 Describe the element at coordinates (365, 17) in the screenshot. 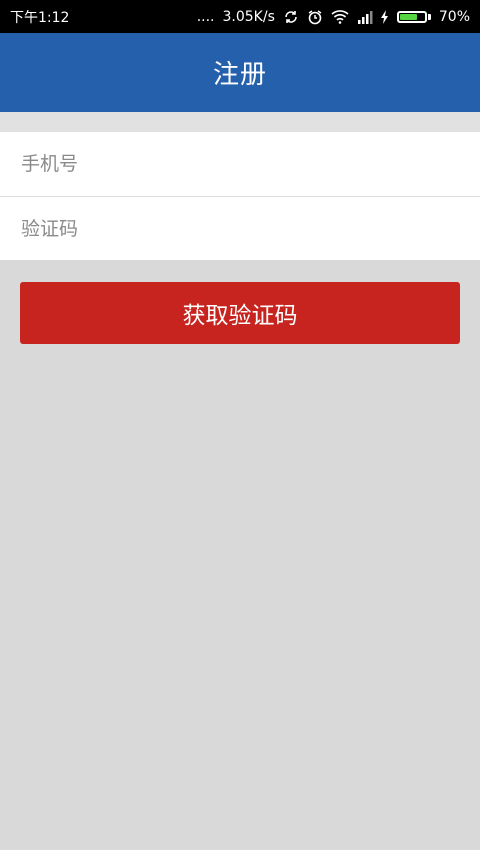

I see `cellular-signal-icon` at that location.